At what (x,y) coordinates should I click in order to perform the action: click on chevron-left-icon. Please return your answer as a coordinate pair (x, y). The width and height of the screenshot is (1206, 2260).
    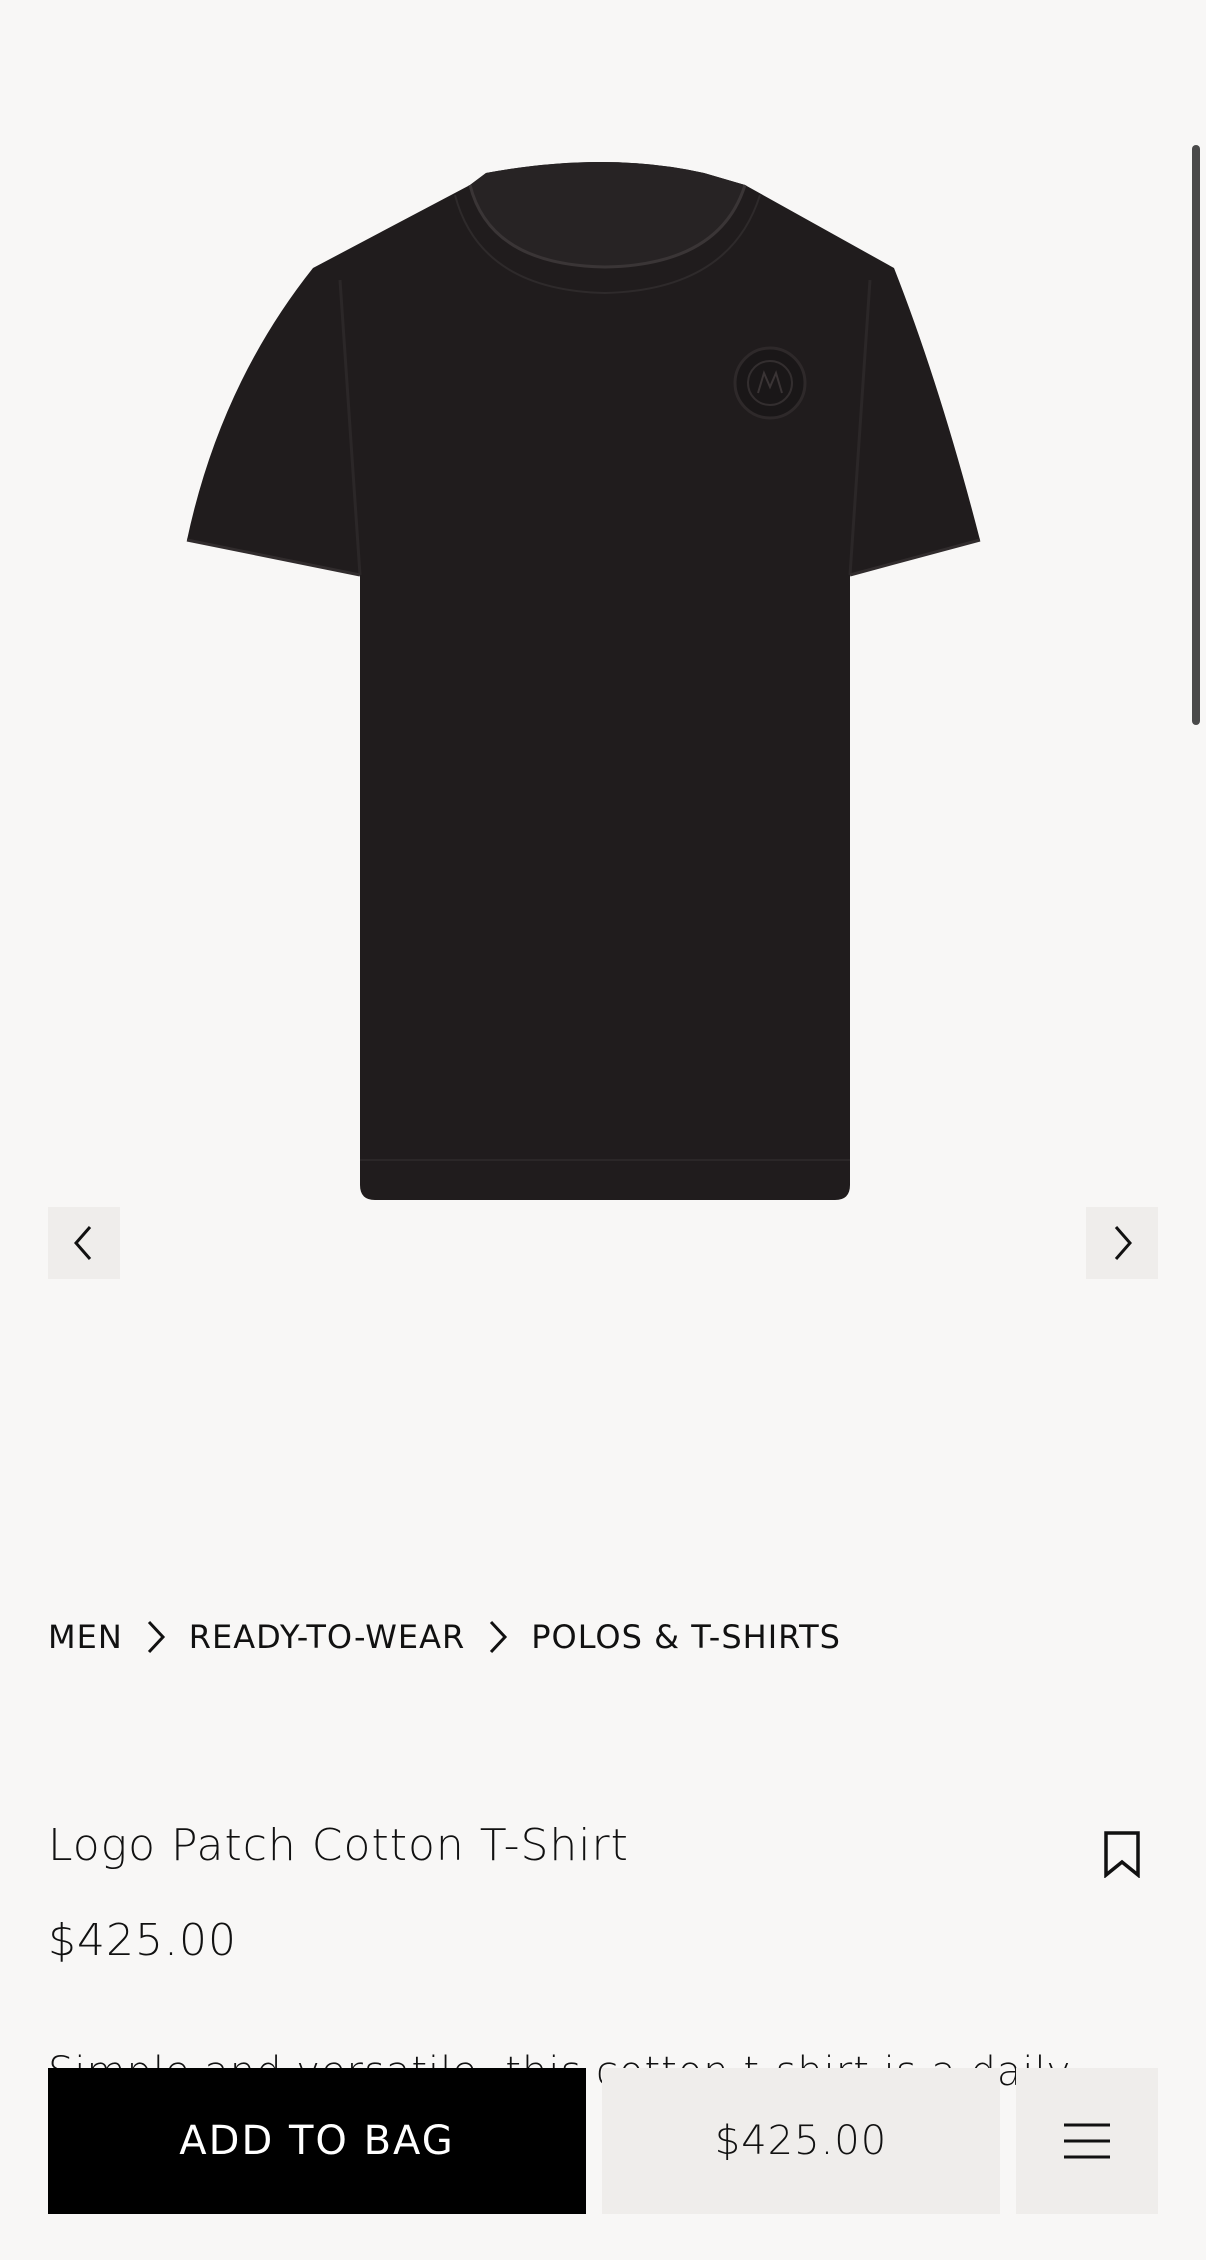
    Looking at the image, I should click on (83, 1243).